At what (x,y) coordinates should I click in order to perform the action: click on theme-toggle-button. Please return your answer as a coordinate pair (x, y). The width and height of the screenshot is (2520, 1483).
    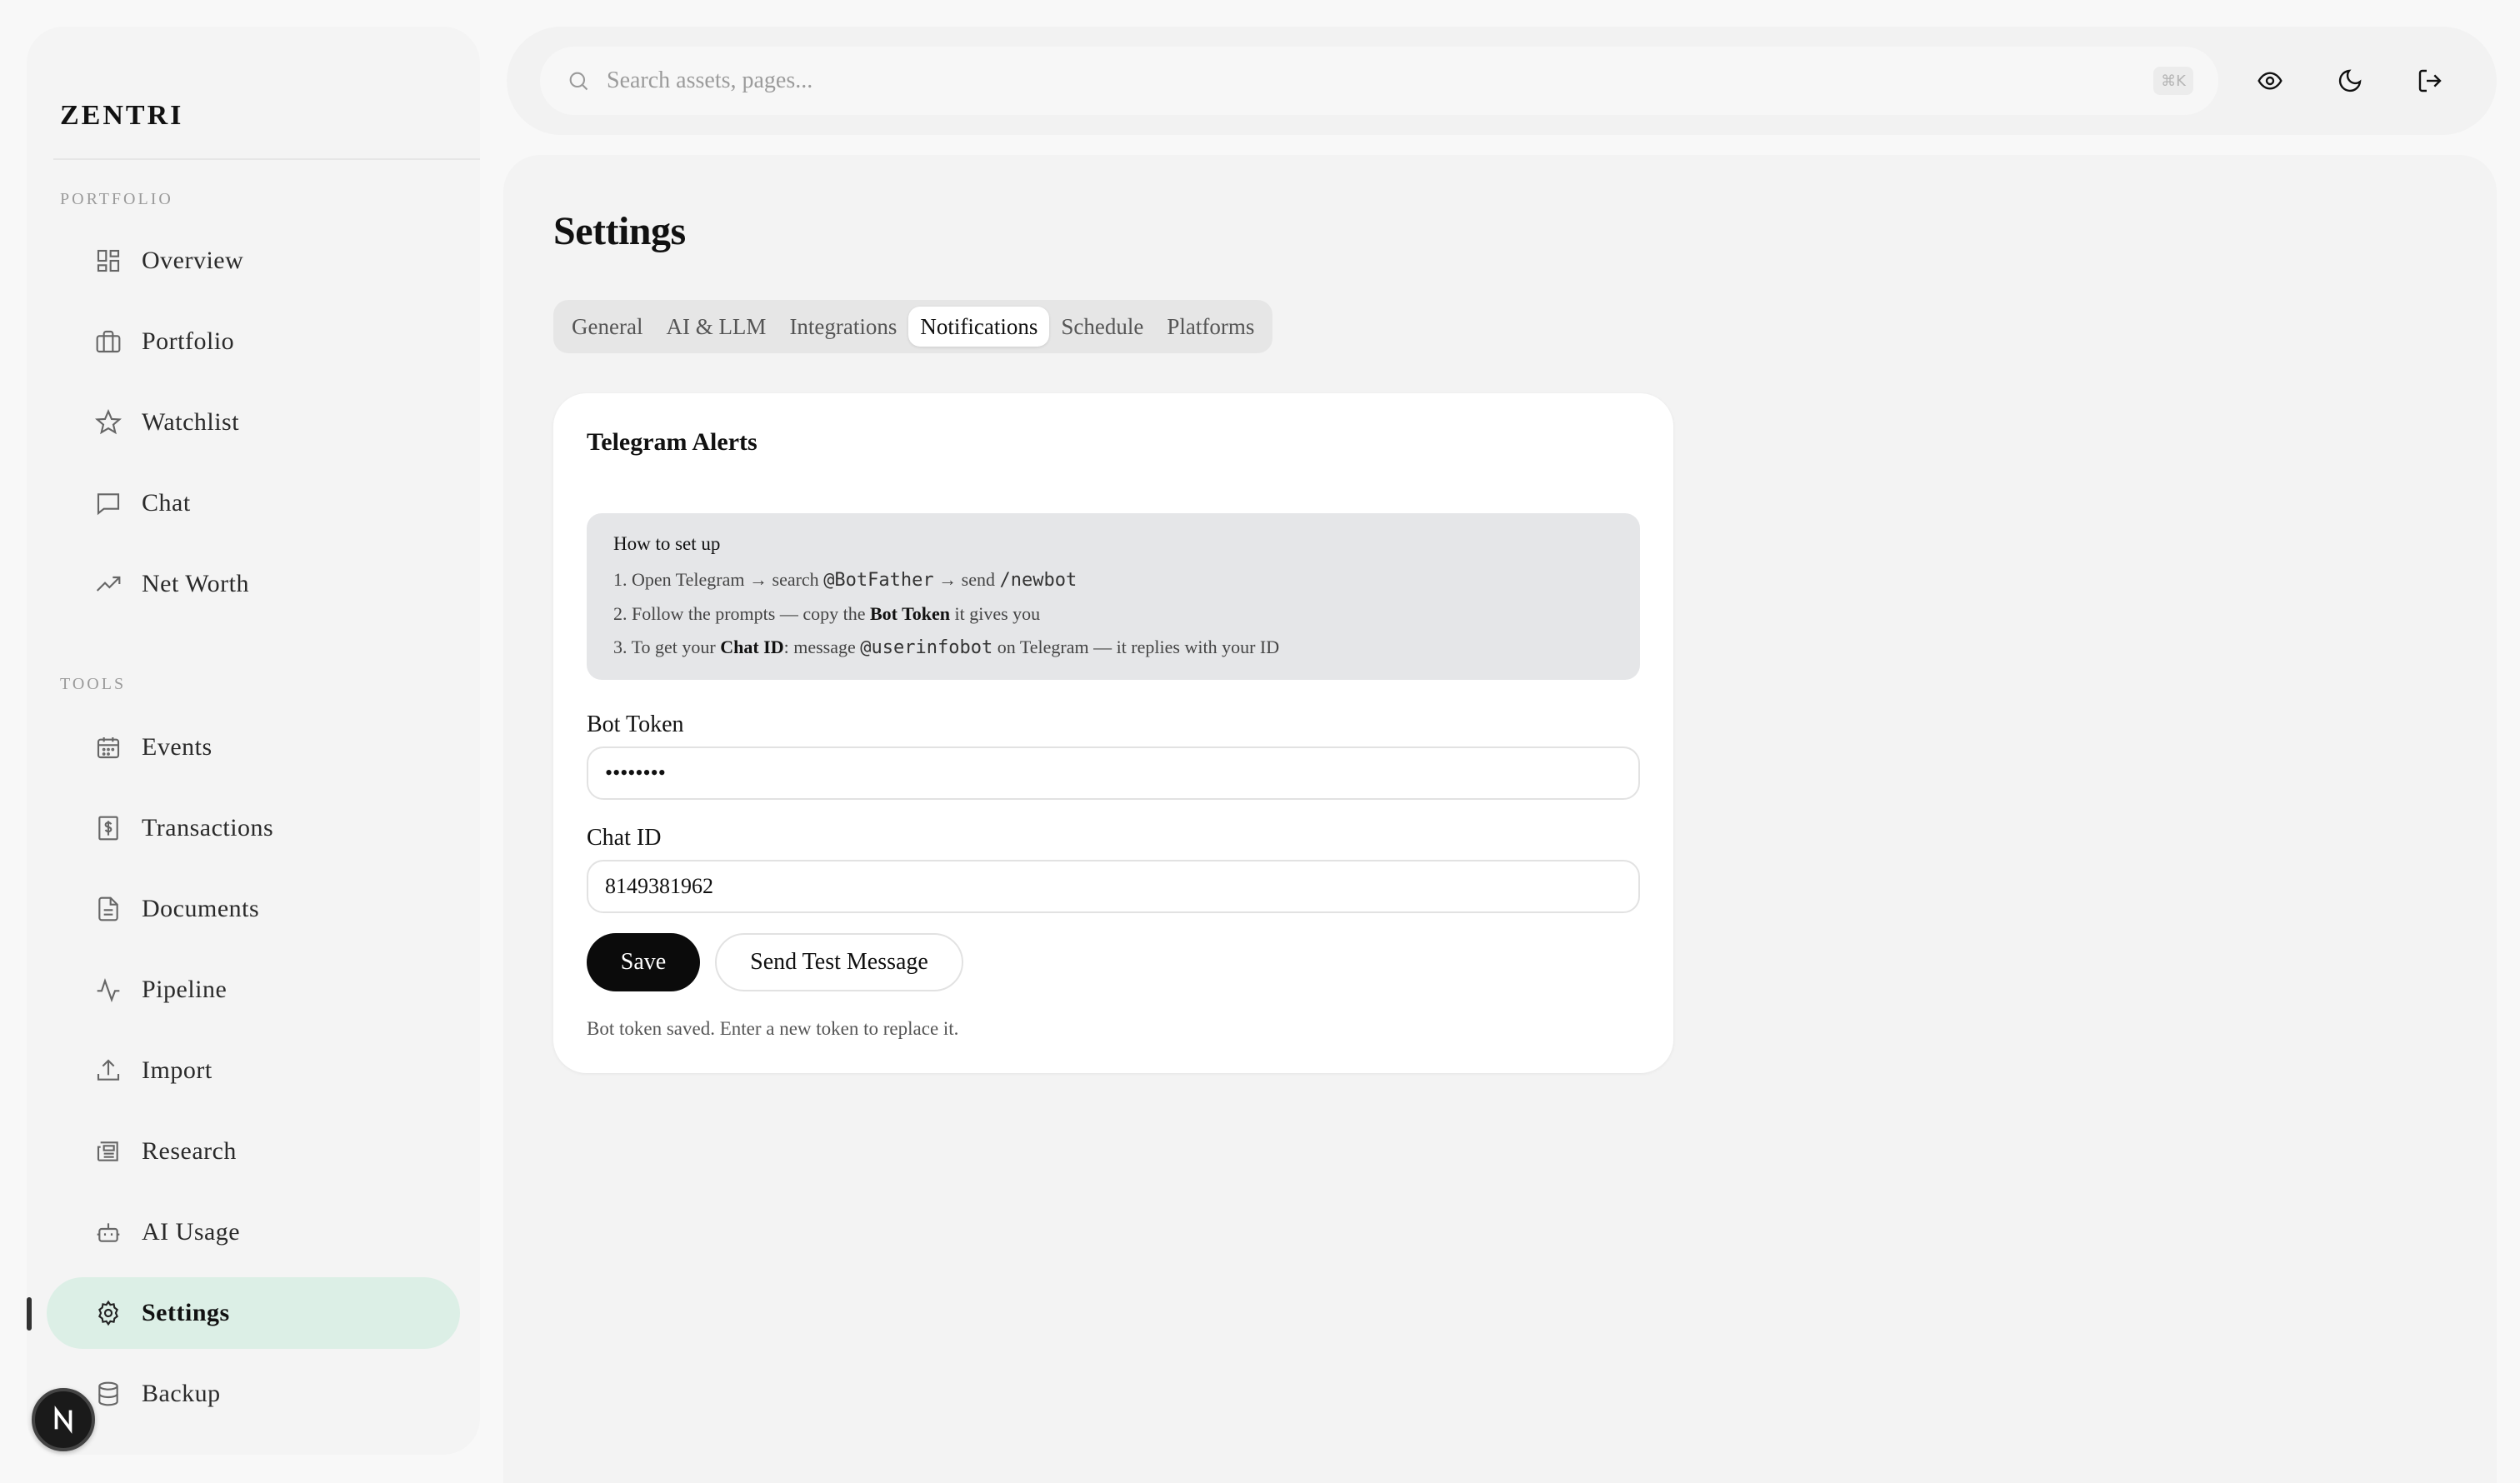
    Looking at the image, I should click on (2350, 81).